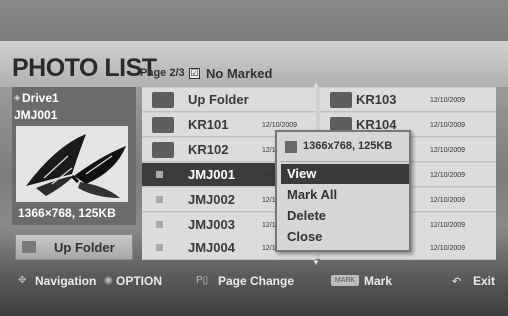 The width and height of the screenshot is (508, 316). Describe the element at coordinates (162, 73) in the screenshot. I see `page-indicator: Page 2/3` at that location.